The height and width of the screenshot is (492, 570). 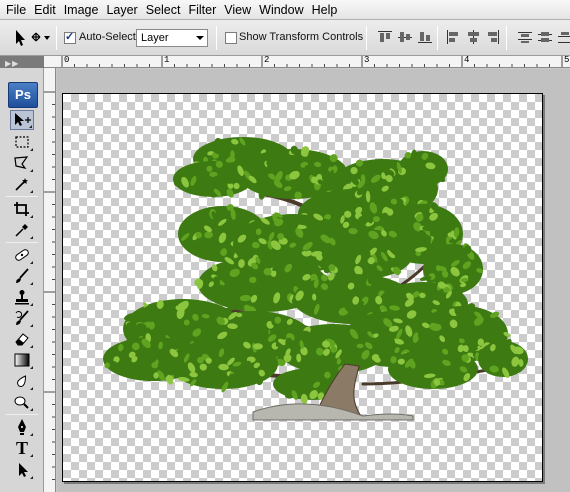 What do you see at coordinates (425, 37) in the screenshot?
I see `align-bottom-edges-icon` at bounding box center [425, 37].